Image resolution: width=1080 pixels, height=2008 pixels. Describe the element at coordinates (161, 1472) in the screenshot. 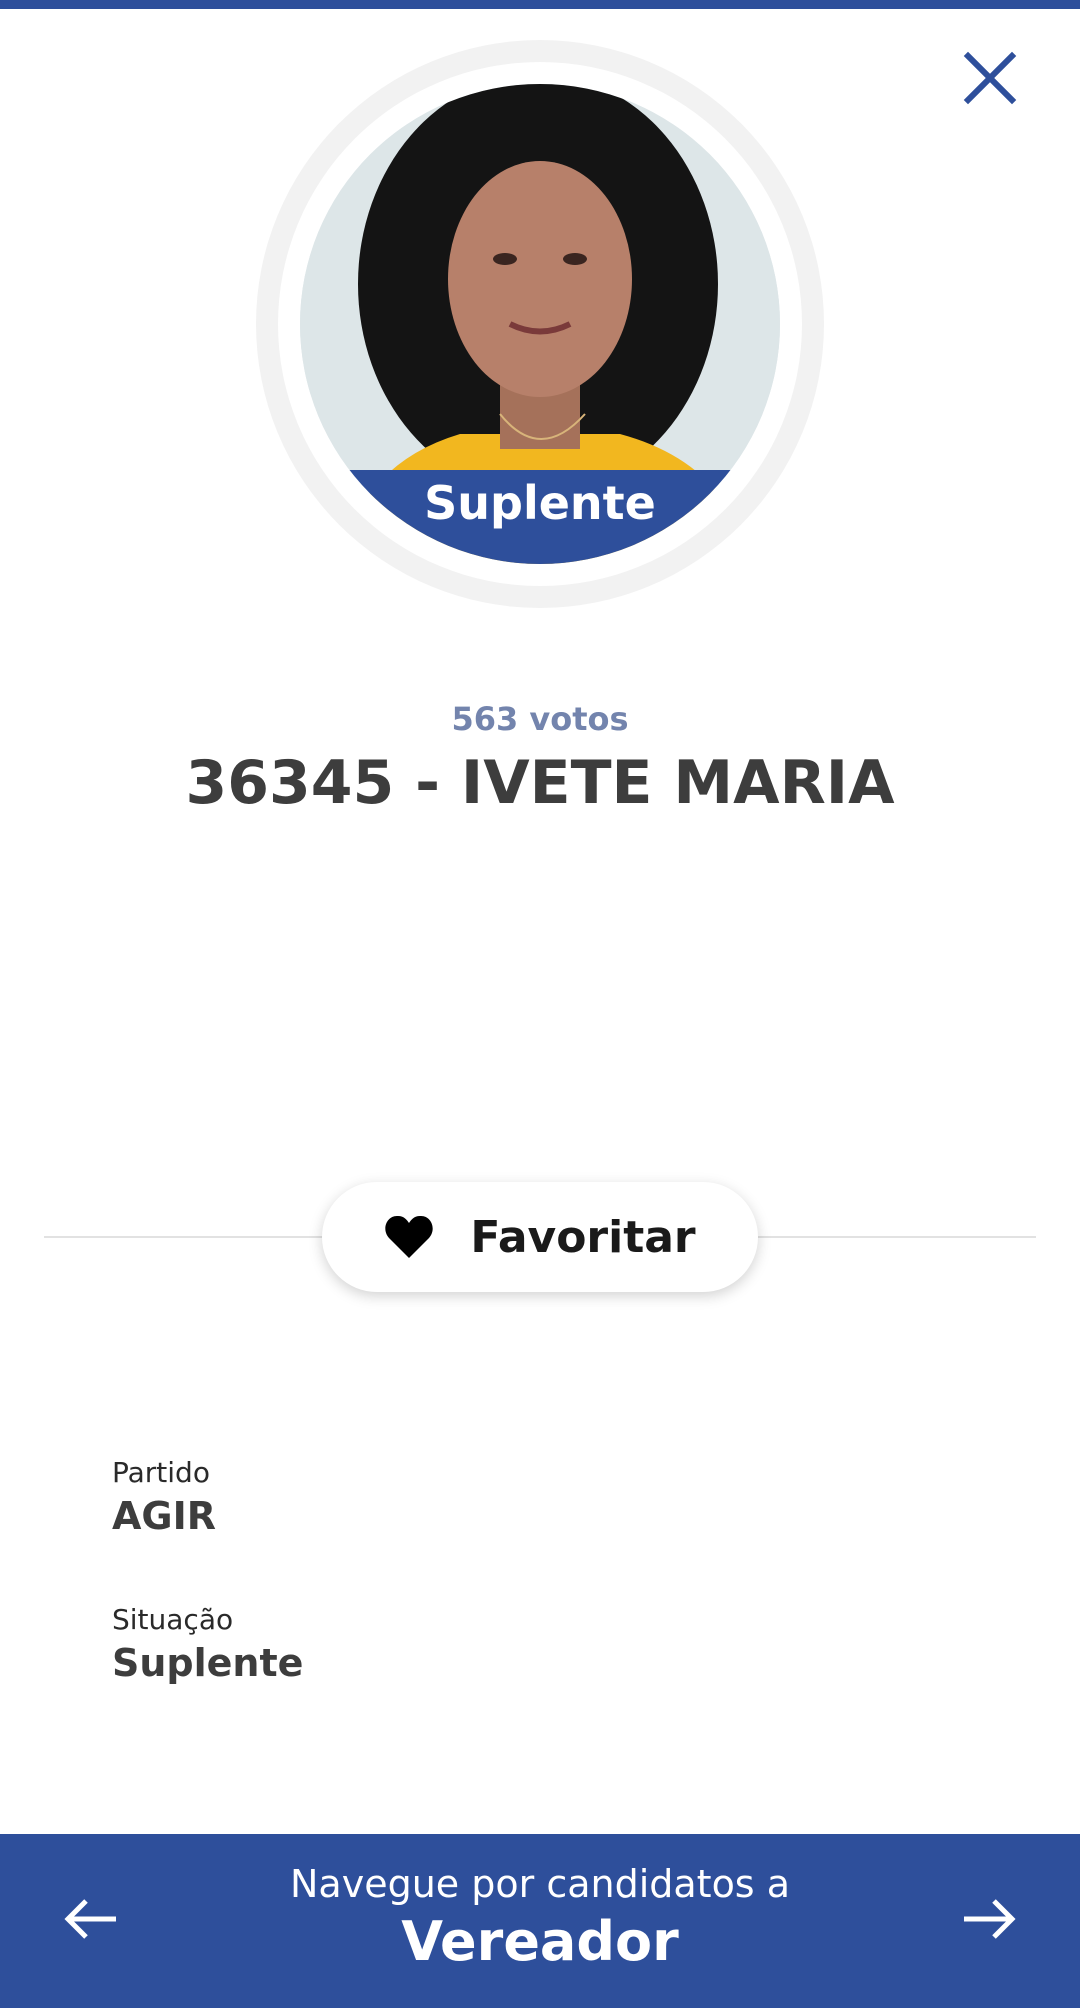

I see `party-label: Partido` at that location.